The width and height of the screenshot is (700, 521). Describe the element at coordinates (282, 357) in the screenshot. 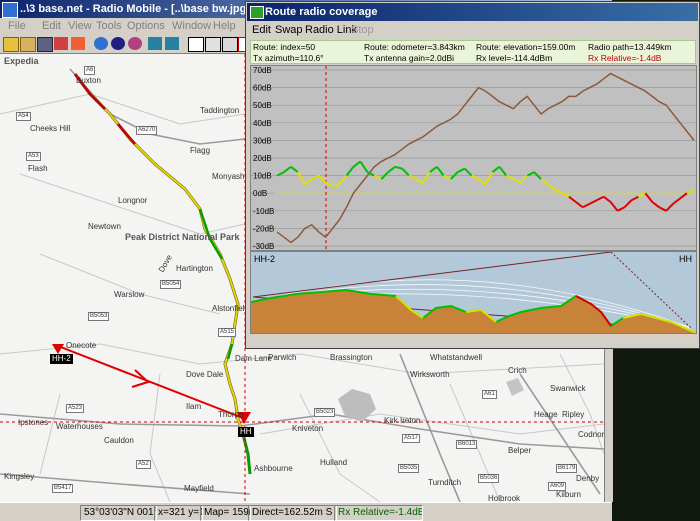

I see `place-parwich: Parwich` at that location.